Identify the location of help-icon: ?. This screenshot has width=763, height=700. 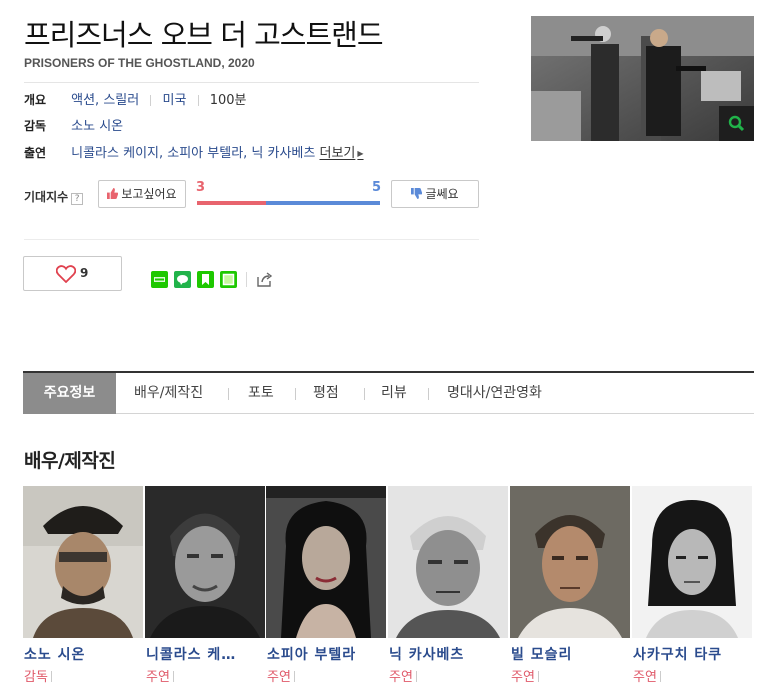
(77, 199).